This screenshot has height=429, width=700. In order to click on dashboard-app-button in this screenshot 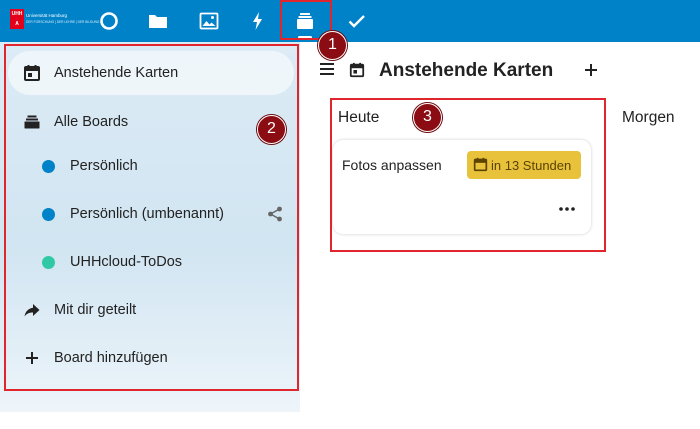, I will do `click(109, 21)`.